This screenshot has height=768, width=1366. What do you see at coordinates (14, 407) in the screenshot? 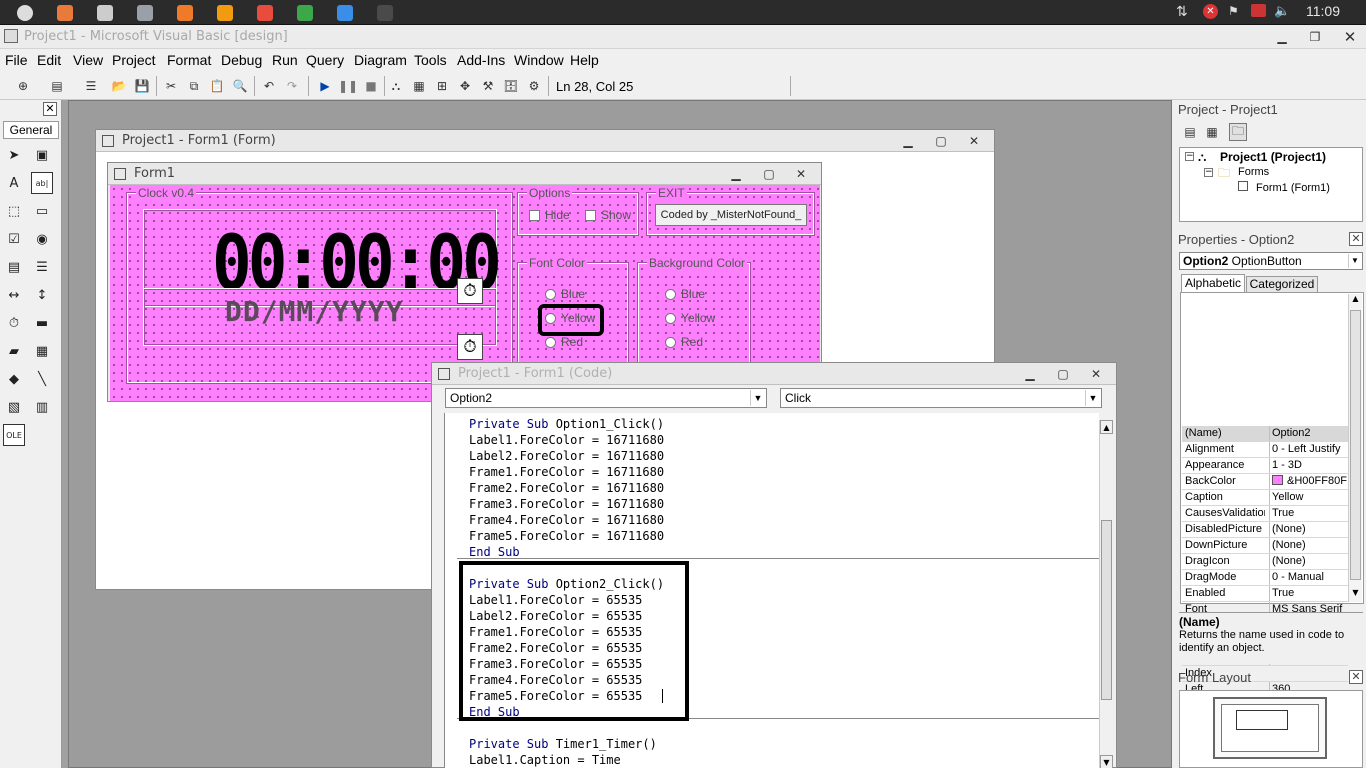
I see `image-tool-icon: ▧` at bounding box center [14, 407].